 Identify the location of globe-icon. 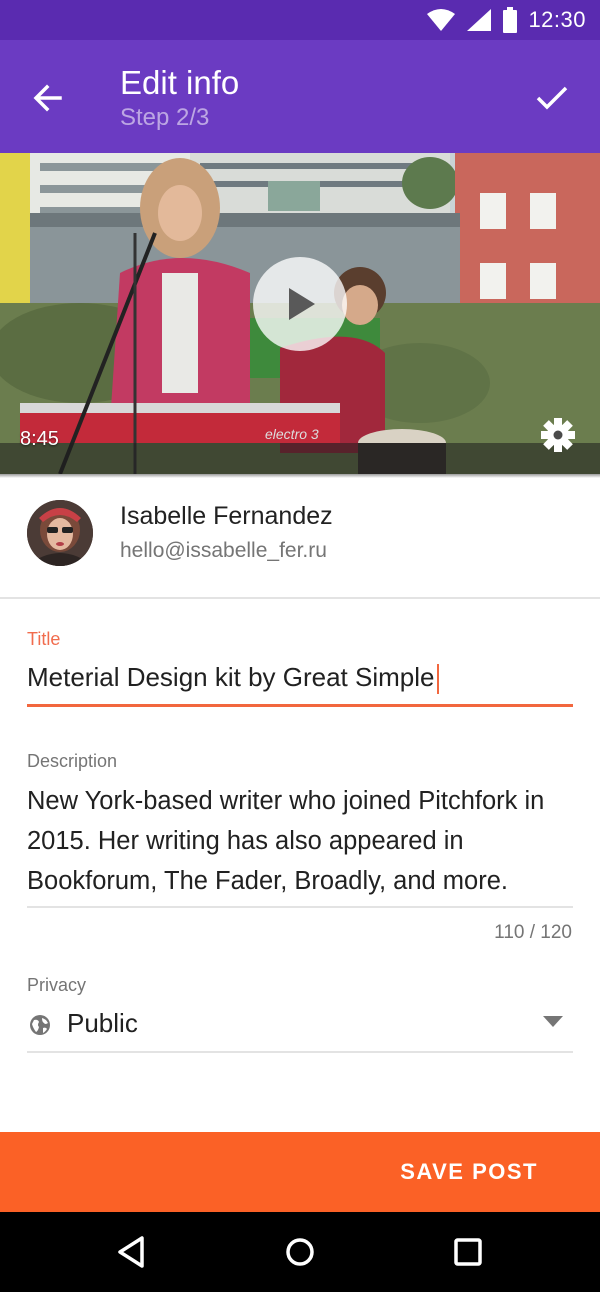
(40, 1025).